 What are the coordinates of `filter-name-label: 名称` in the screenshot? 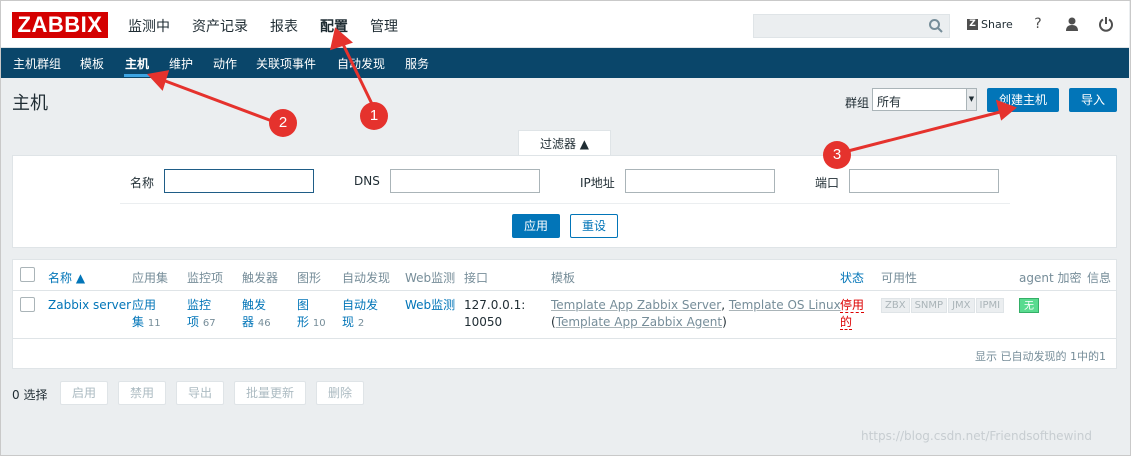 It's located at (142, 183).